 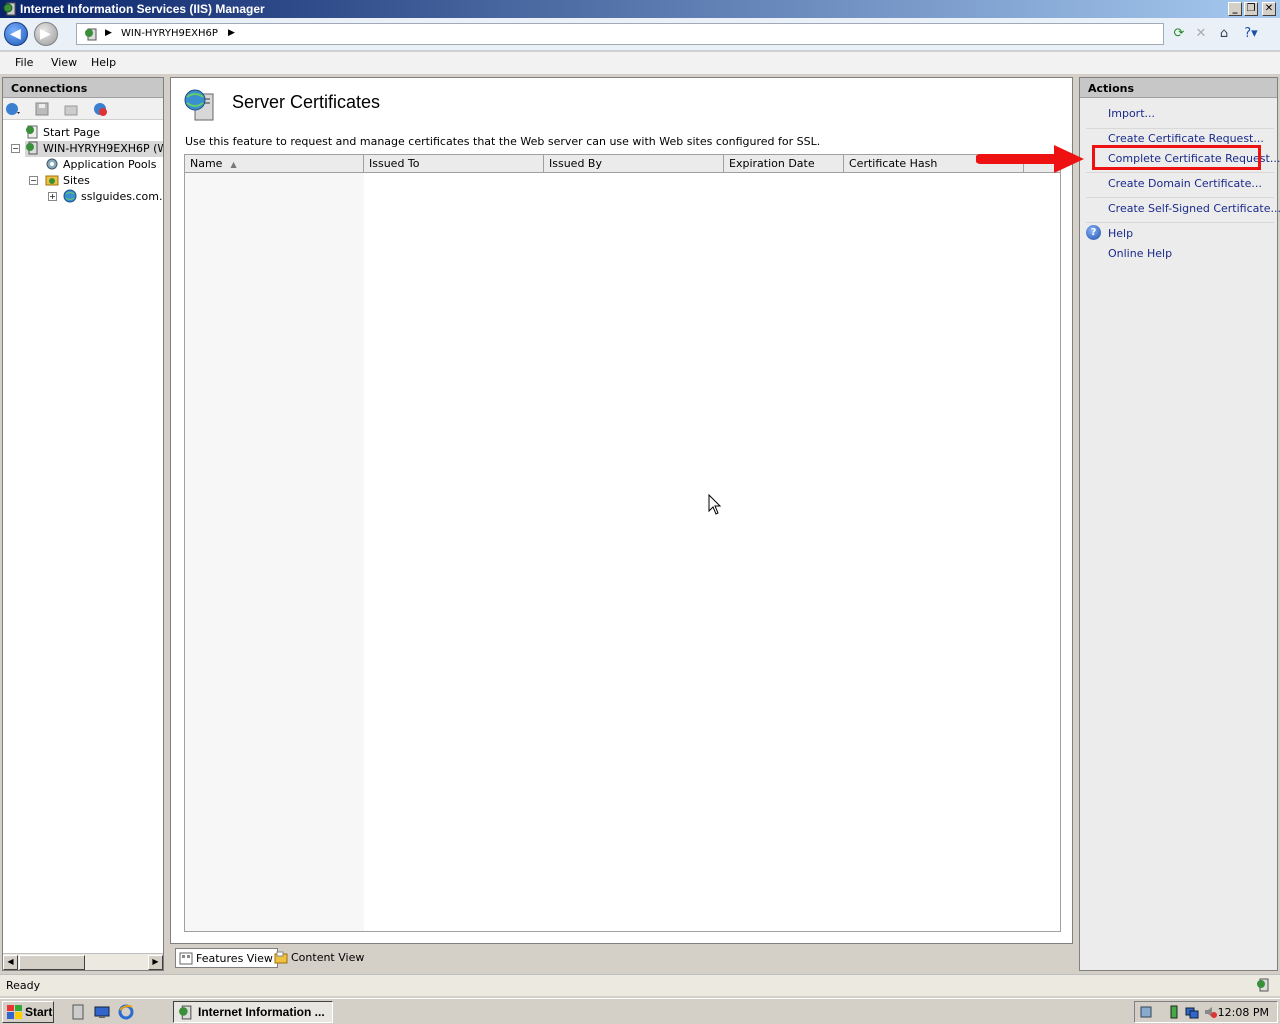 What do you see at coordinates (281, 957) in the screenshot?
I see `content-view-icon` at bounding box center [281, 957].